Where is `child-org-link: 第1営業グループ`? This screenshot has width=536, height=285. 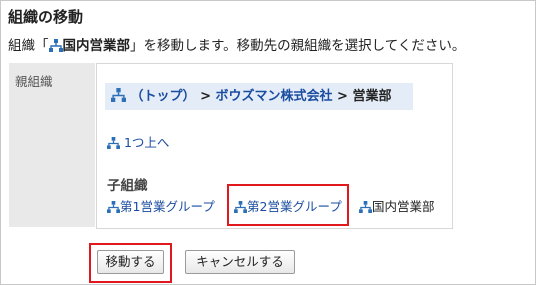 child-org-link: 第1営業グループ is located at coordinates (161, 206).